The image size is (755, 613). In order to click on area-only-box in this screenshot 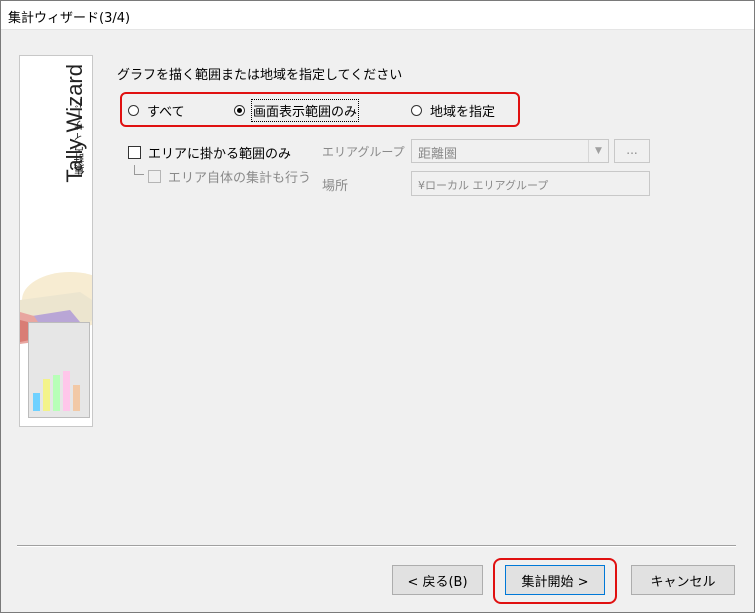, I will do `click(134, 152)`.